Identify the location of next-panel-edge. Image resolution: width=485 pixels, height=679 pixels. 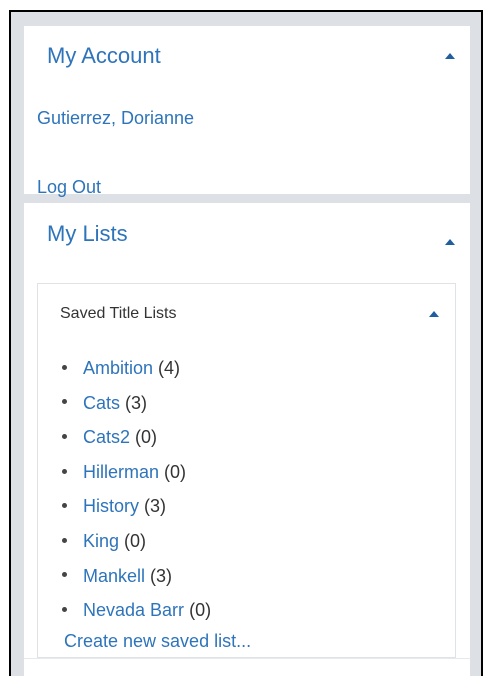
(247, 668).